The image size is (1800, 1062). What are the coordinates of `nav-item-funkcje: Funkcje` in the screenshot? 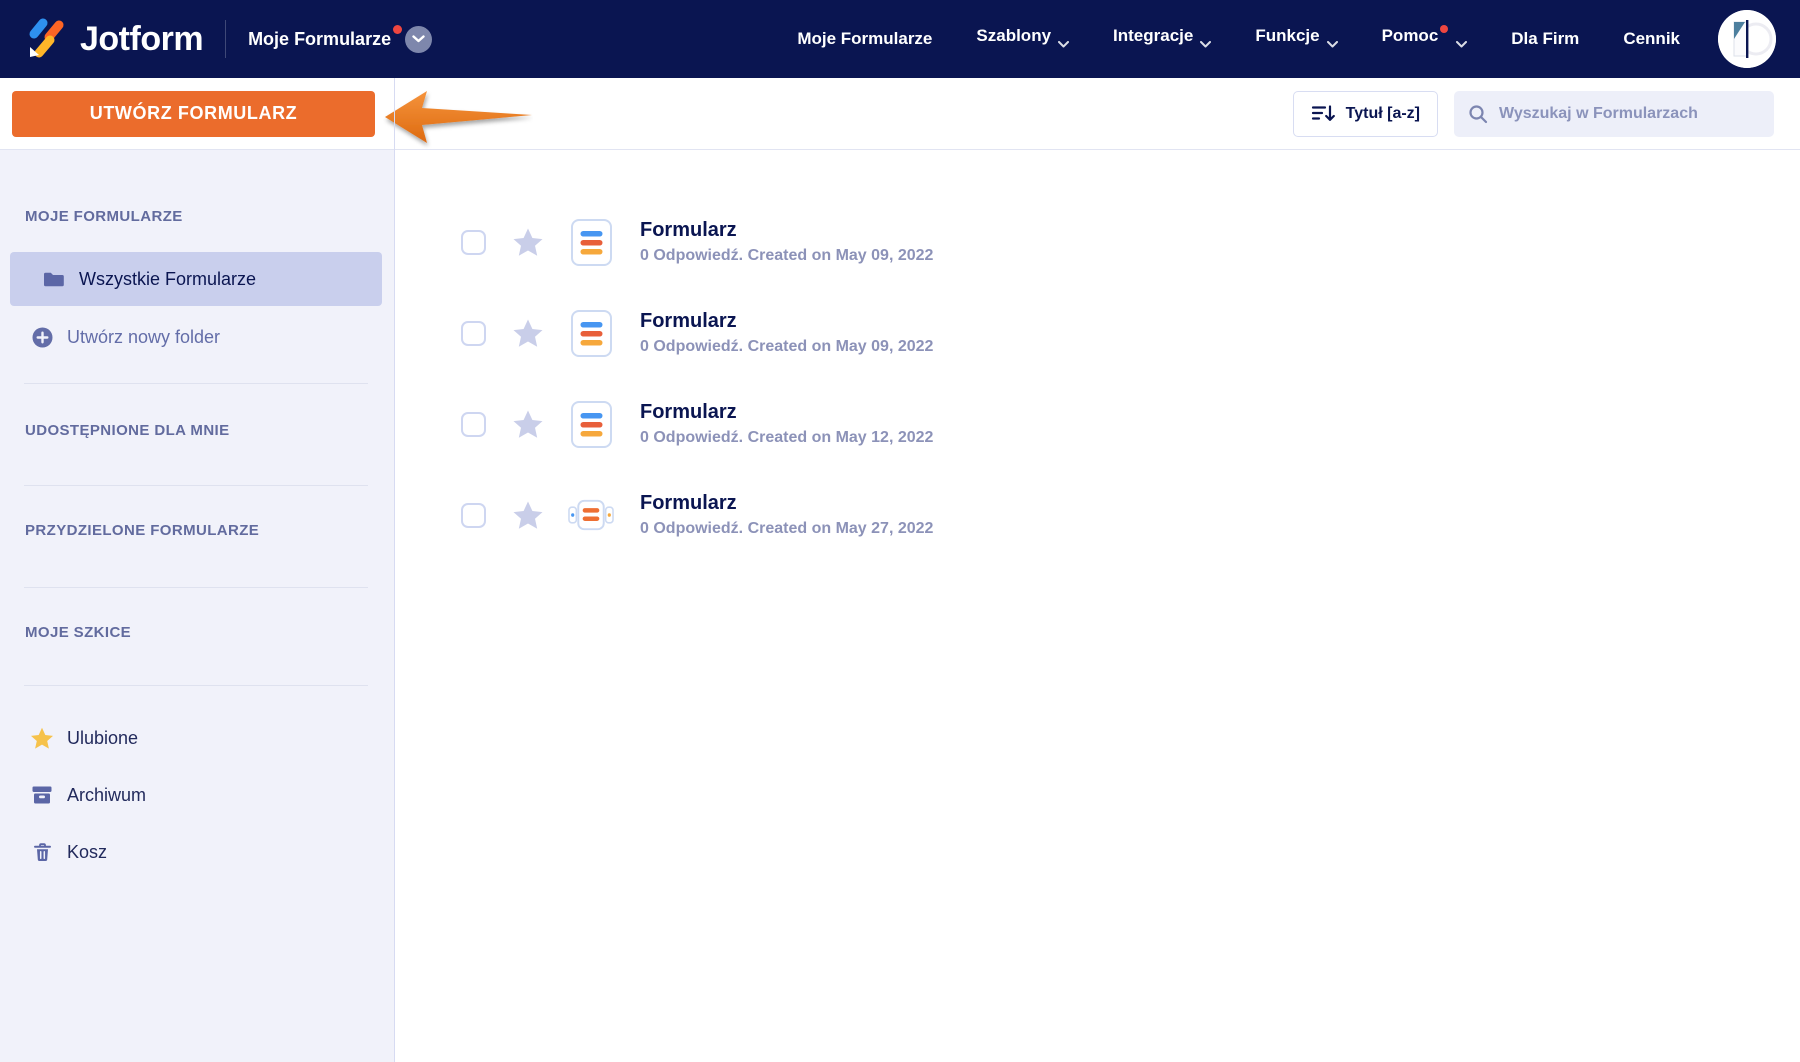 It's located at (1296, 39).